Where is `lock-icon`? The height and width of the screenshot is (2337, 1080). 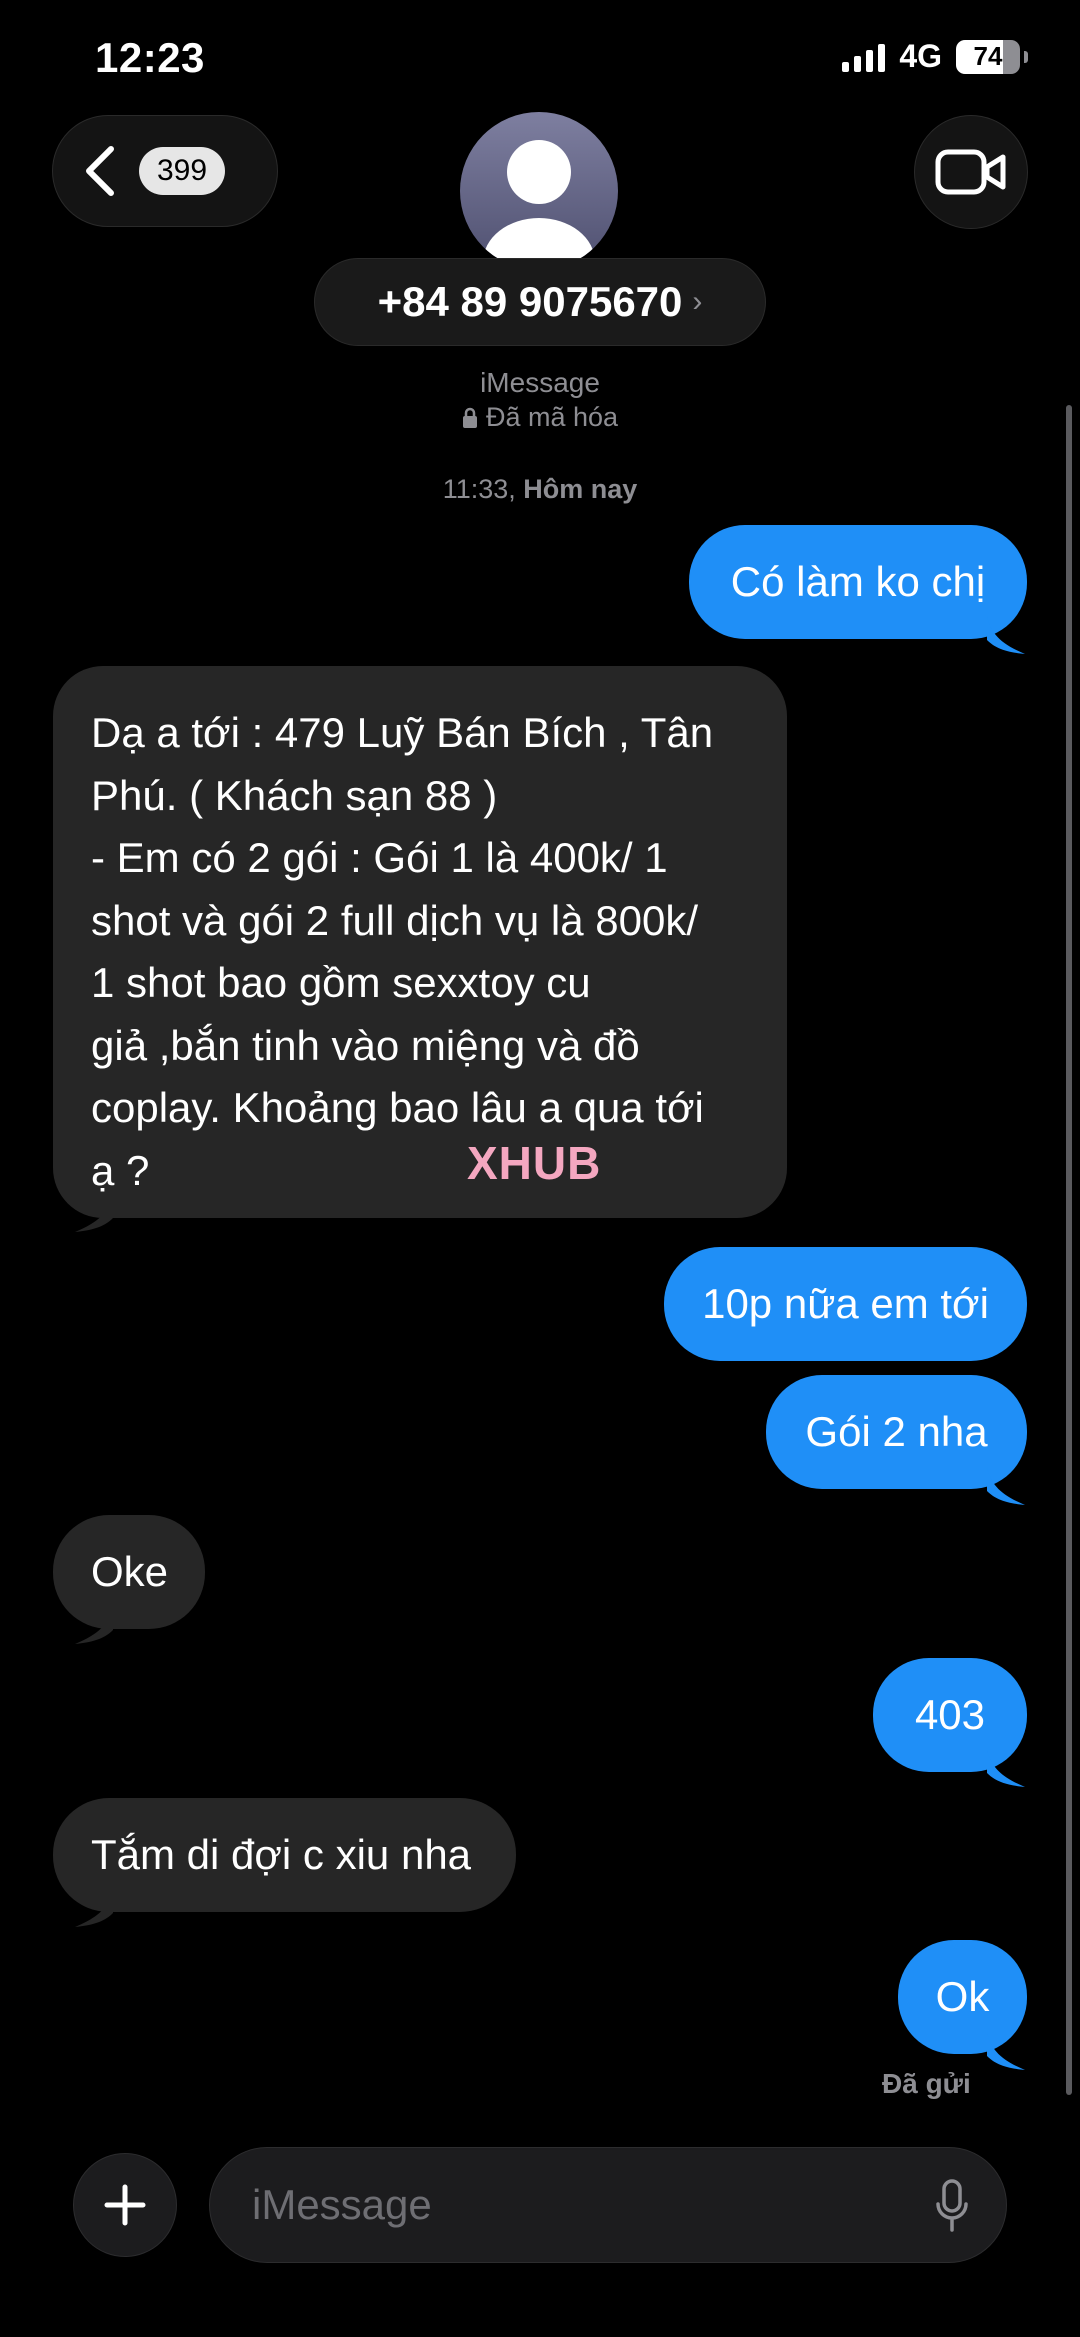
lock-icon is located at coordinates (469, 417).